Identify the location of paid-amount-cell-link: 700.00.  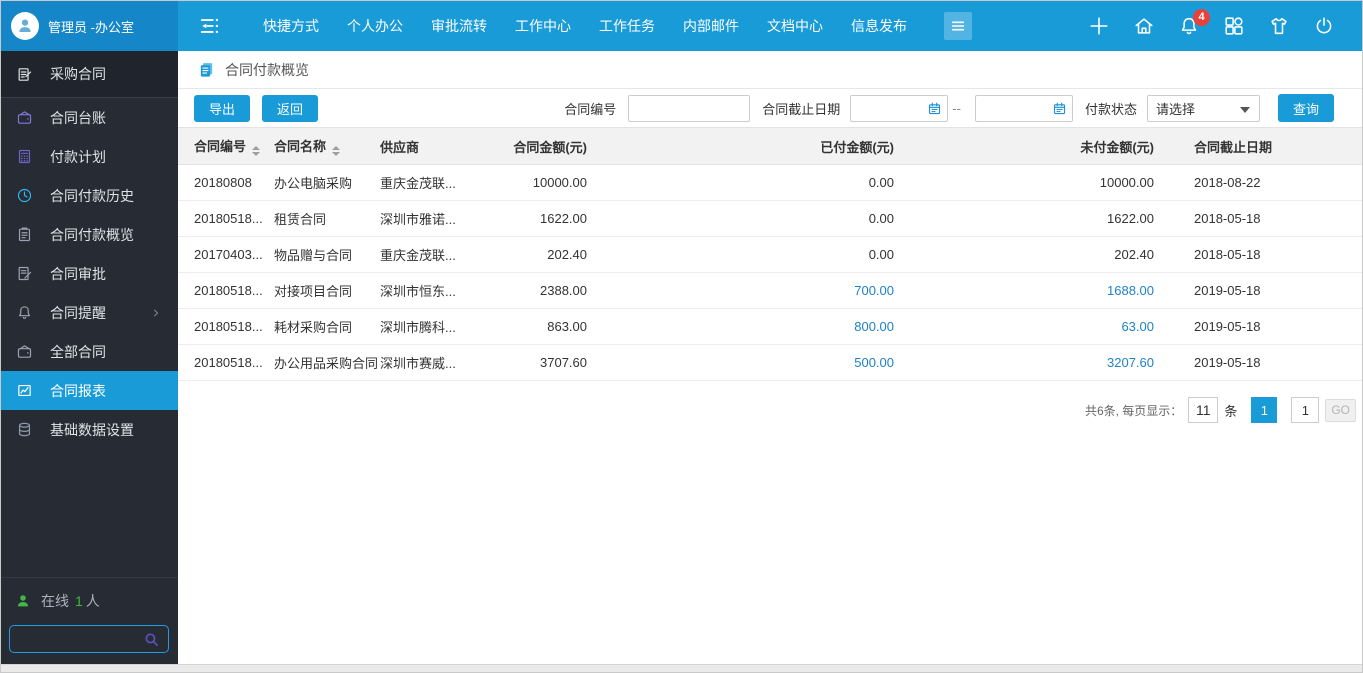
(874, 290).